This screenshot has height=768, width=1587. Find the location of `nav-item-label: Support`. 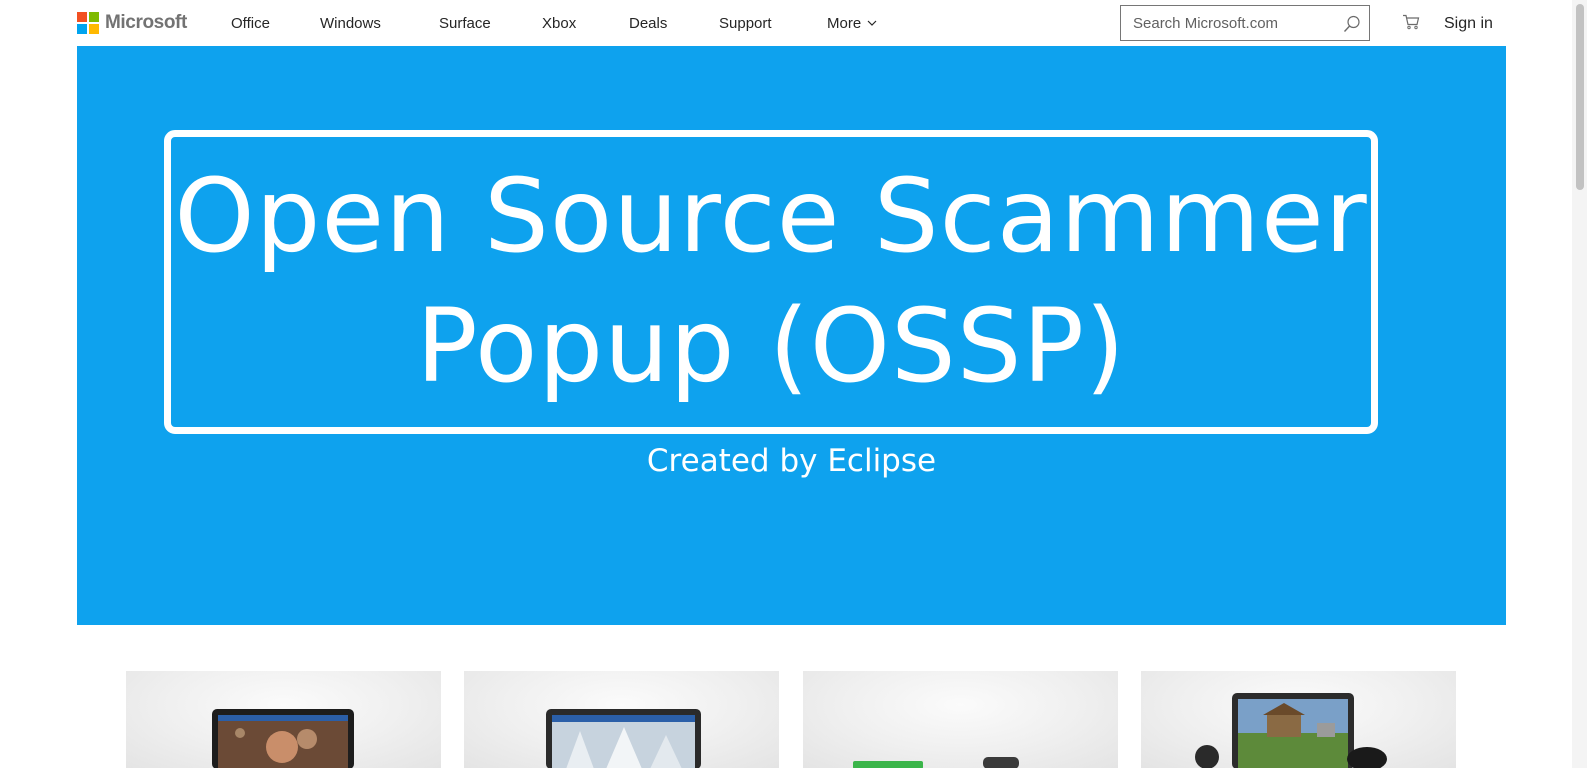

nav-item-label: Support is located at coordinates (745, 23).